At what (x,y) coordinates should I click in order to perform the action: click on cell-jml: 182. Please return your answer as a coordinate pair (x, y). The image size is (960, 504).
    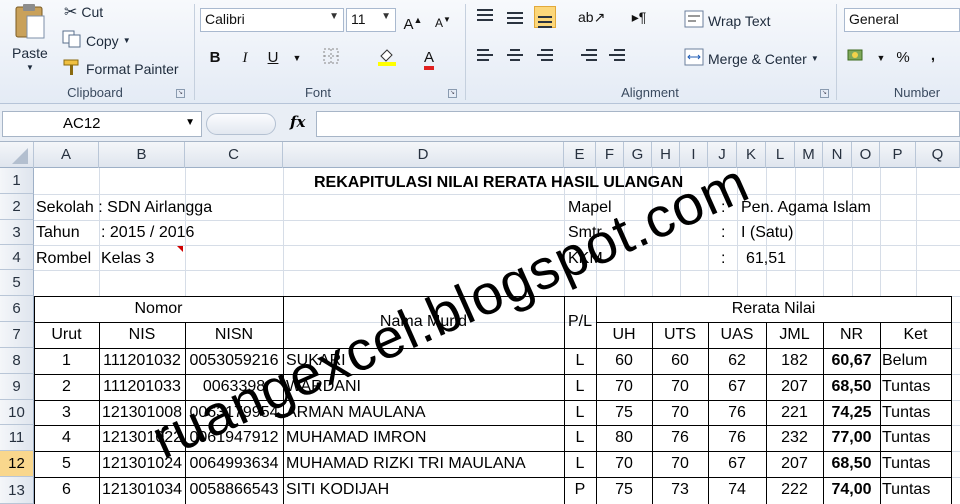
    Looking at the image, I should click on (794, 360).